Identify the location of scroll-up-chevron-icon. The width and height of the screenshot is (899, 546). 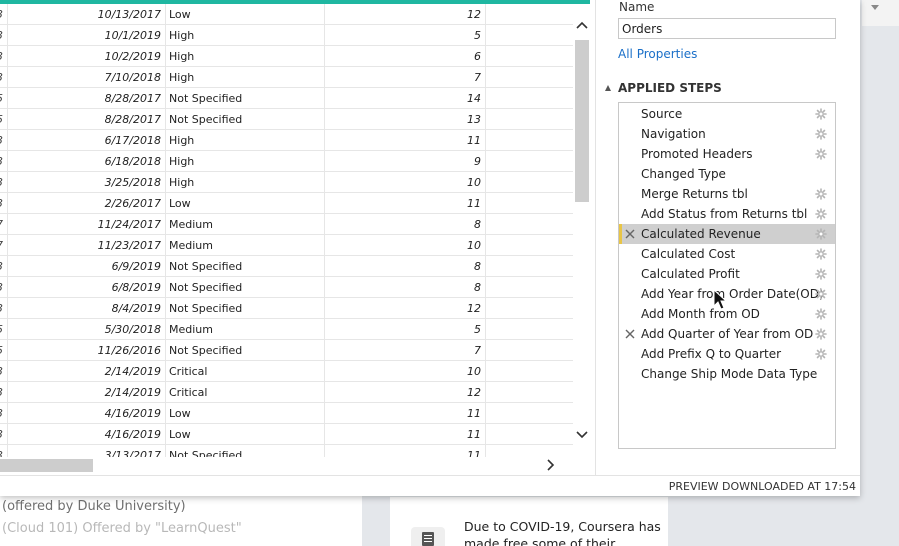
(582, 25).